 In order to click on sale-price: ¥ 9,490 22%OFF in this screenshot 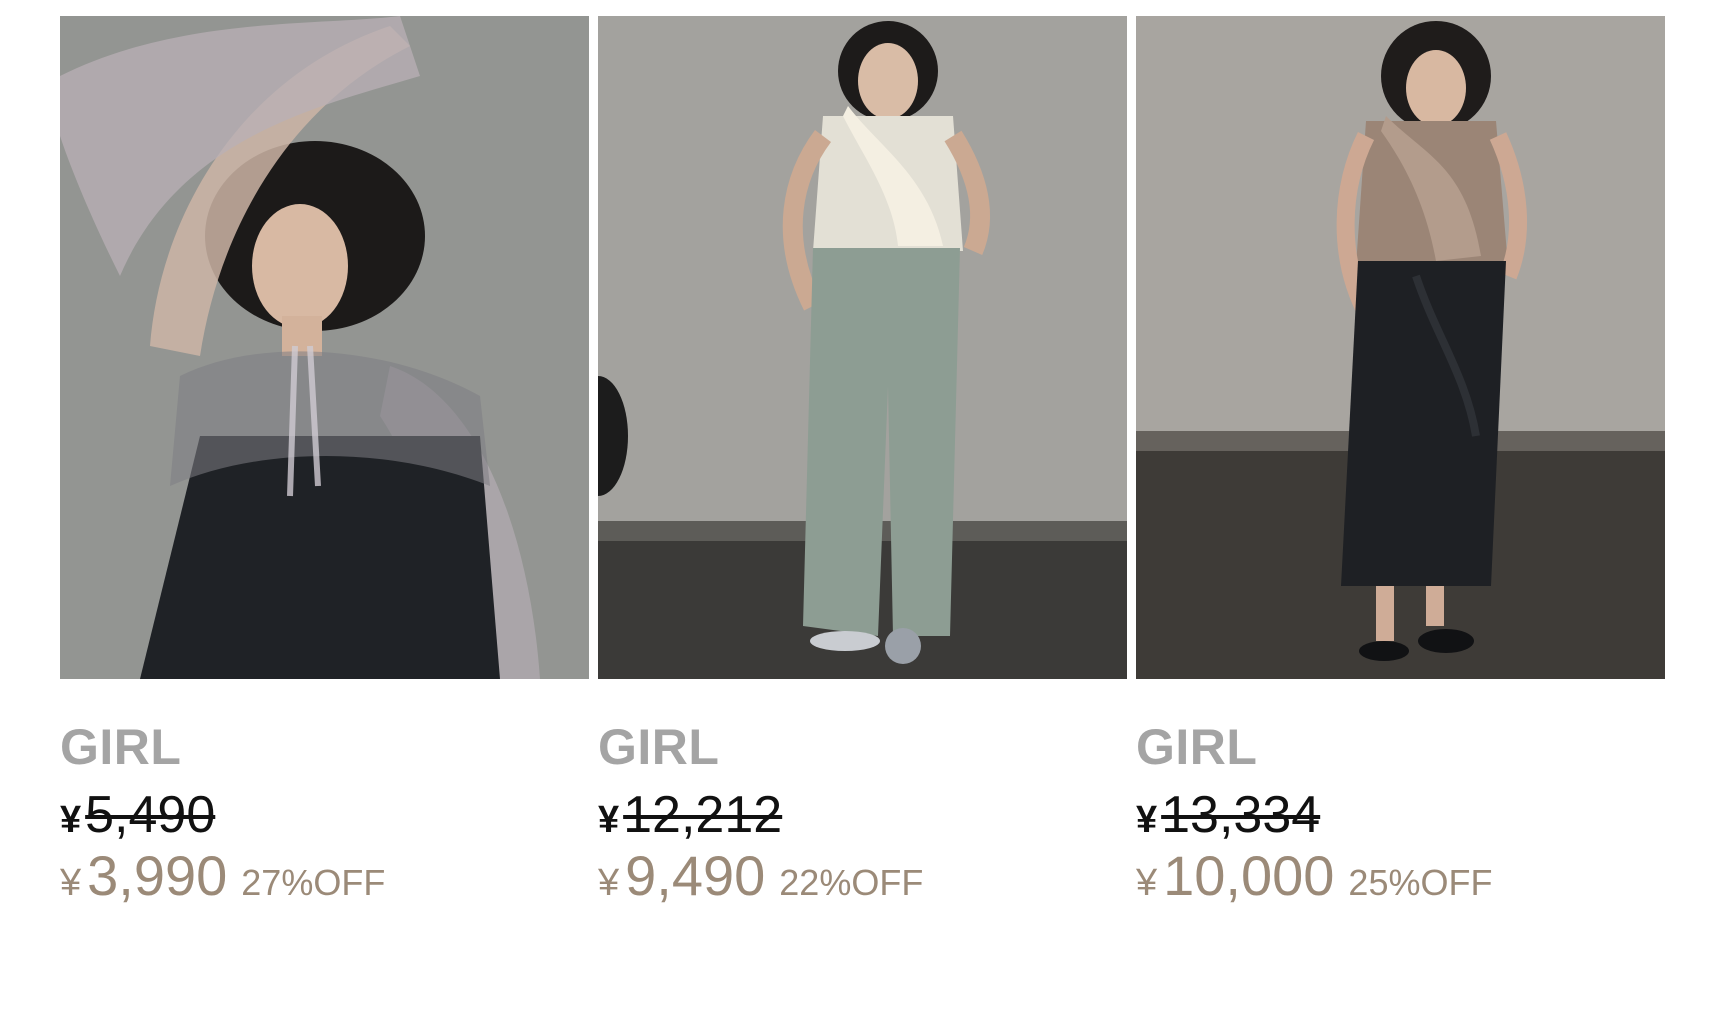, I will do `click(862, 879)`.